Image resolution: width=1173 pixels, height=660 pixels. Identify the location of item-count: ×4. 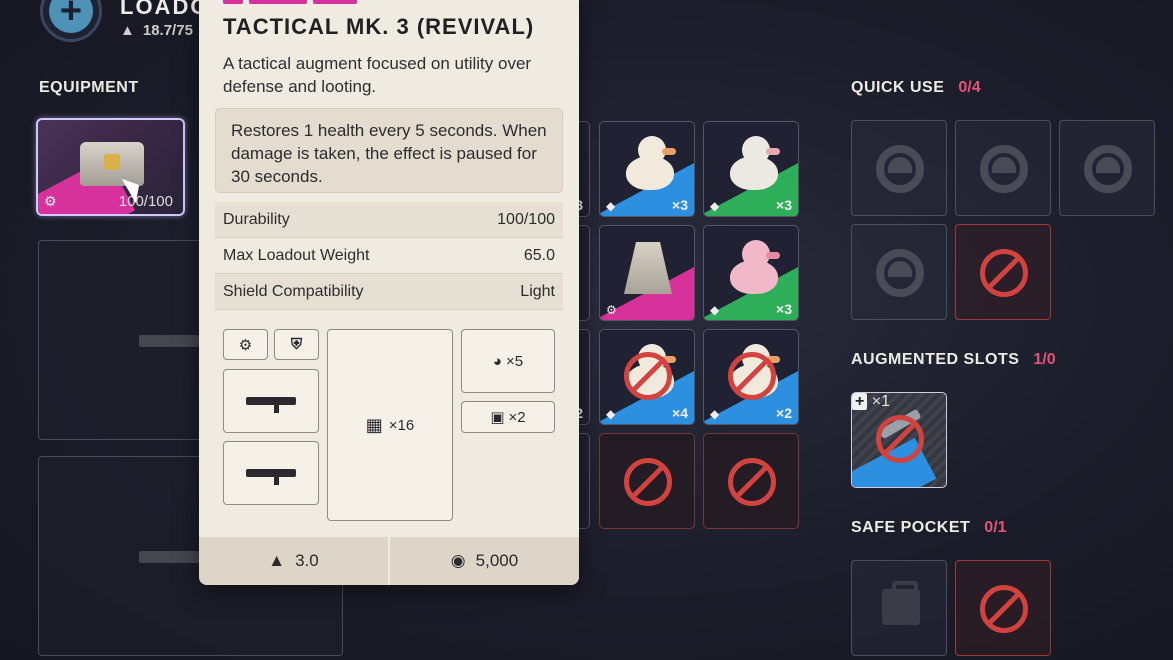
(680, 413).